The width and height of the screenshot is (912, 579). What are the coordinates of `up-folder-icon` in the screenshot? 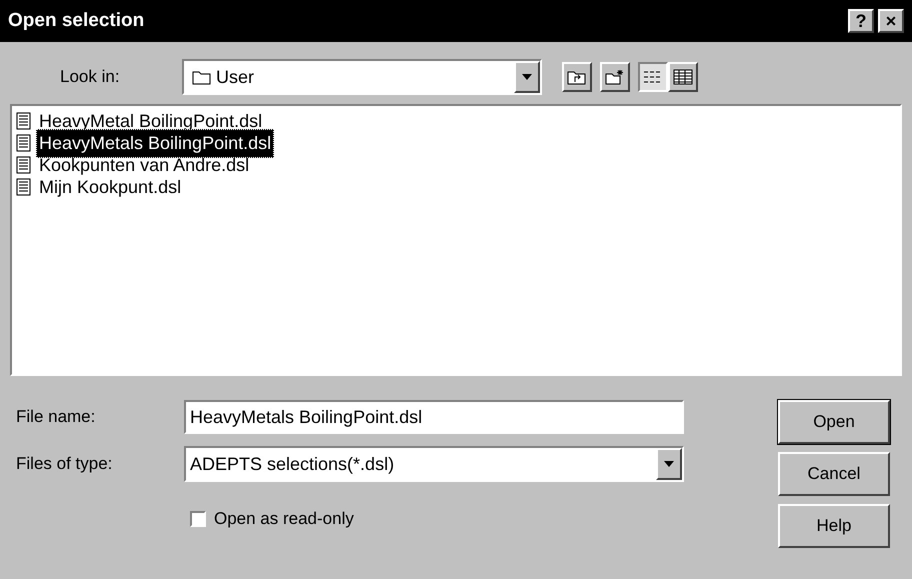 It's located at (577, 77).